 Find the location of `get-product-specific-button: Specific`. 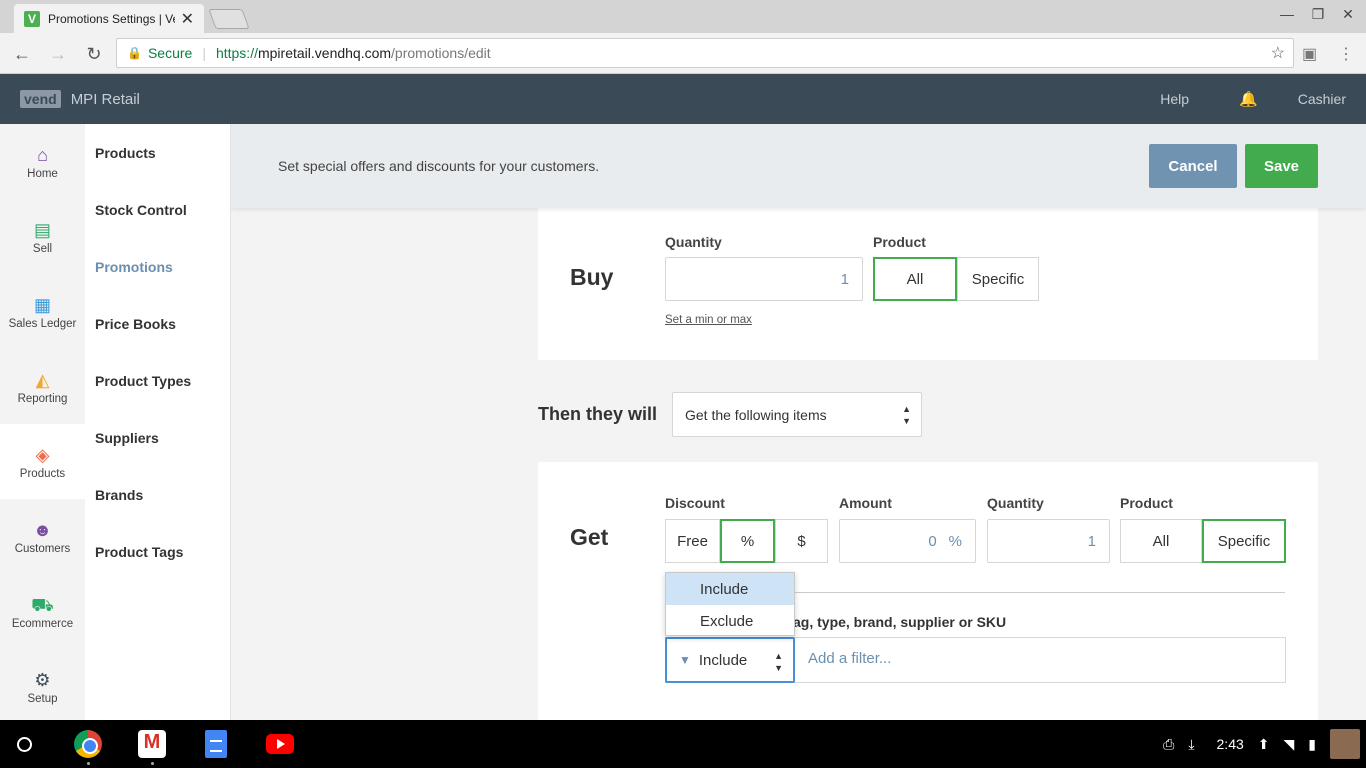

get-product-specific-button: Specific is located at coordinates (1244, 541).